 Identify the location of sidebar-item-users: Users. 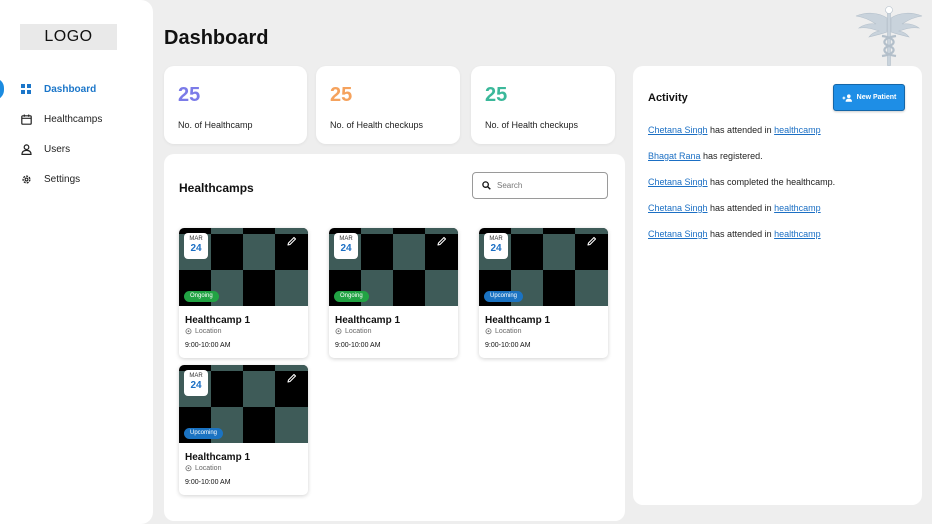
(76, 149).